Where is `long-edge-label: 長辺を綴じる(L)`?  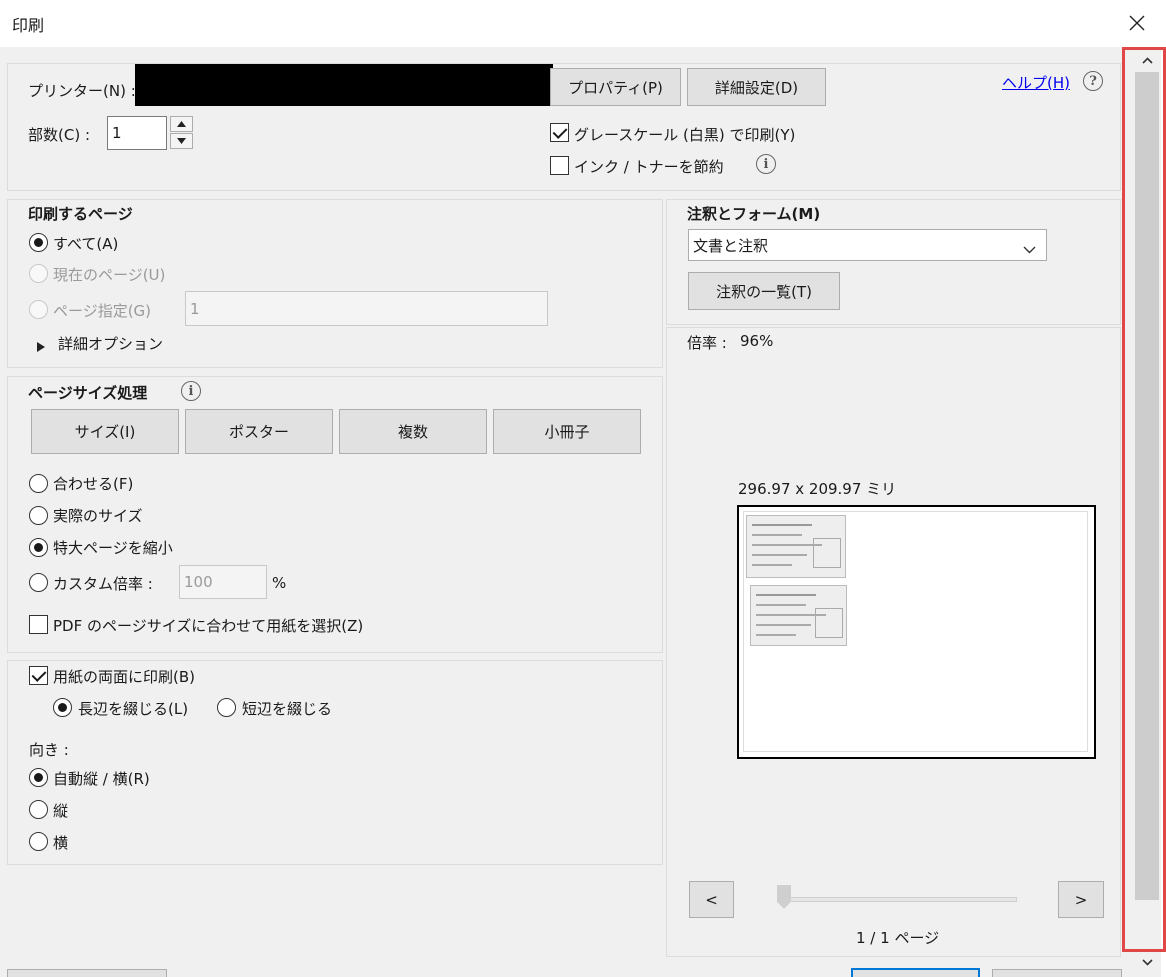
long-edge-label: 長辺を綴じる(L) is located at coordinates (133, 709).